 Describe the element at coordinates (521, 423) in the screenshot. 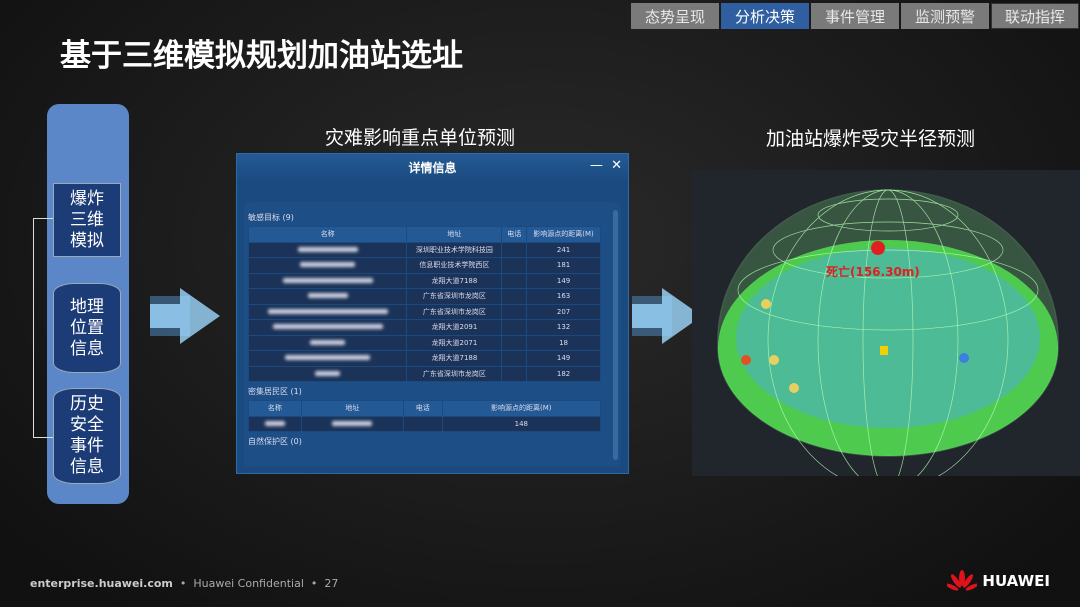

I see `distance-cell: 148` at that location.